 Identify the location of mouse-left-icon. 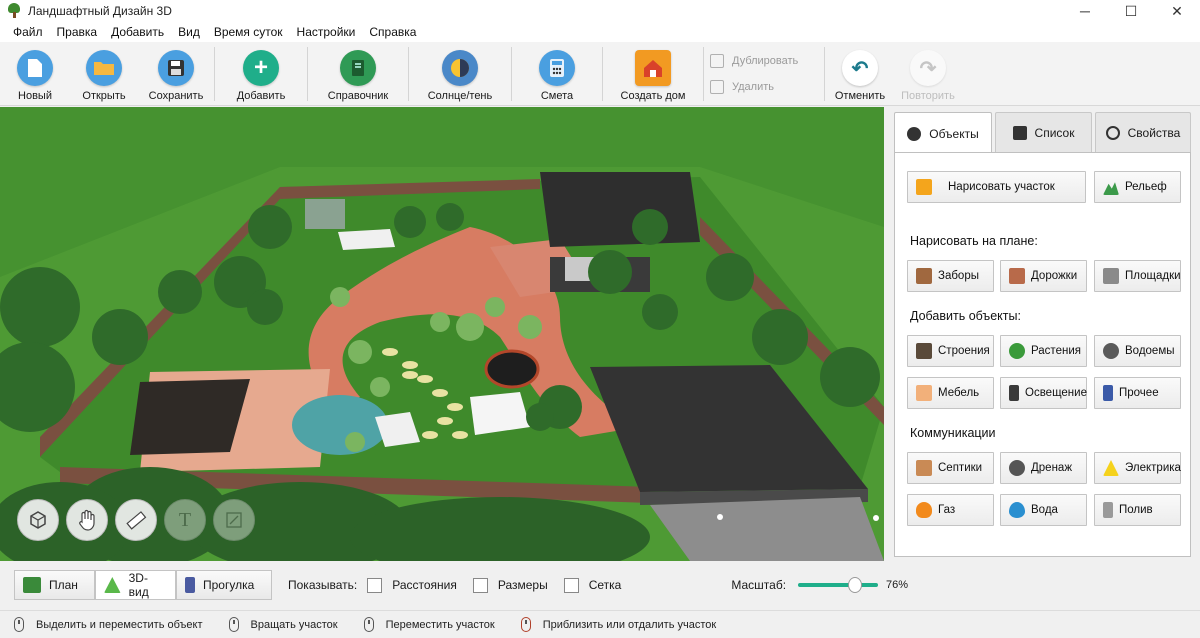
(19, 624).